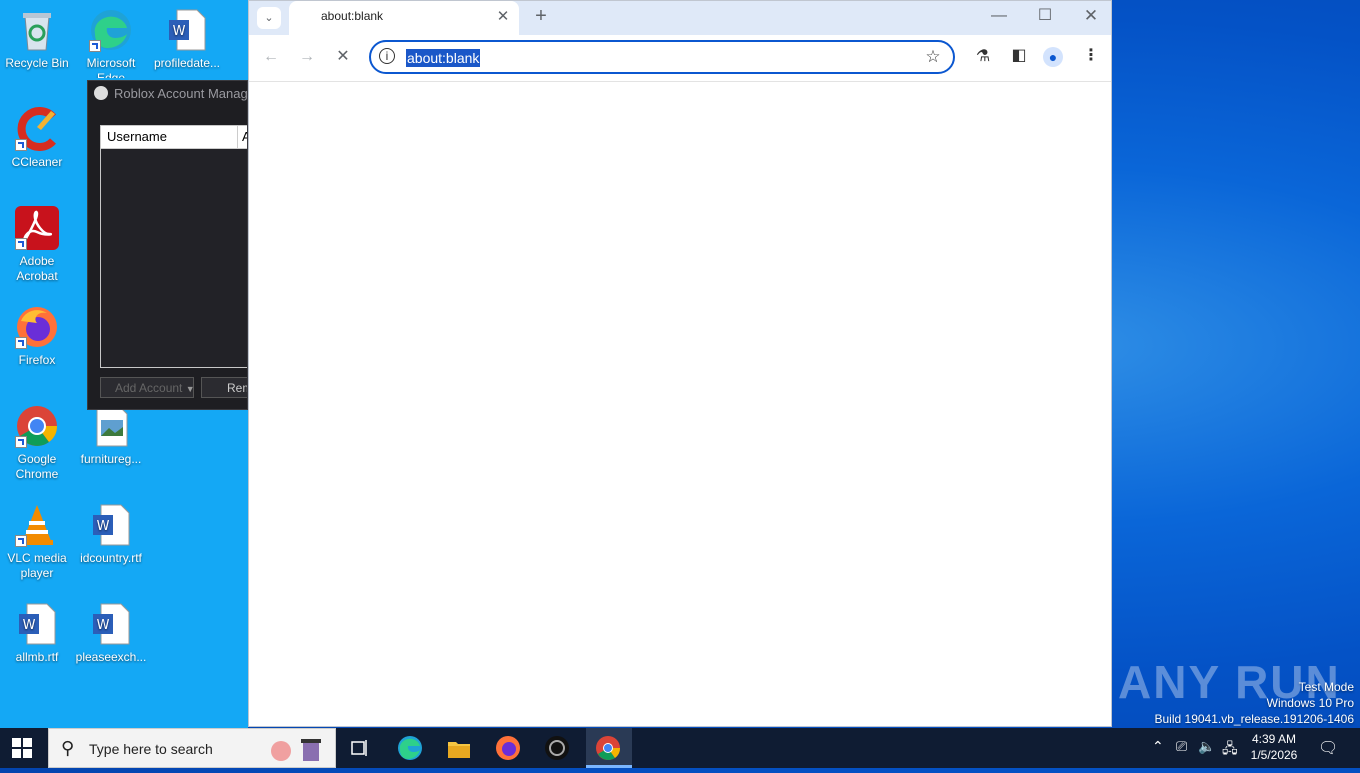 The width and height of the screenshot is (1360, 773). I want to click on notification-icon: 🗨, so click(1328, 748).